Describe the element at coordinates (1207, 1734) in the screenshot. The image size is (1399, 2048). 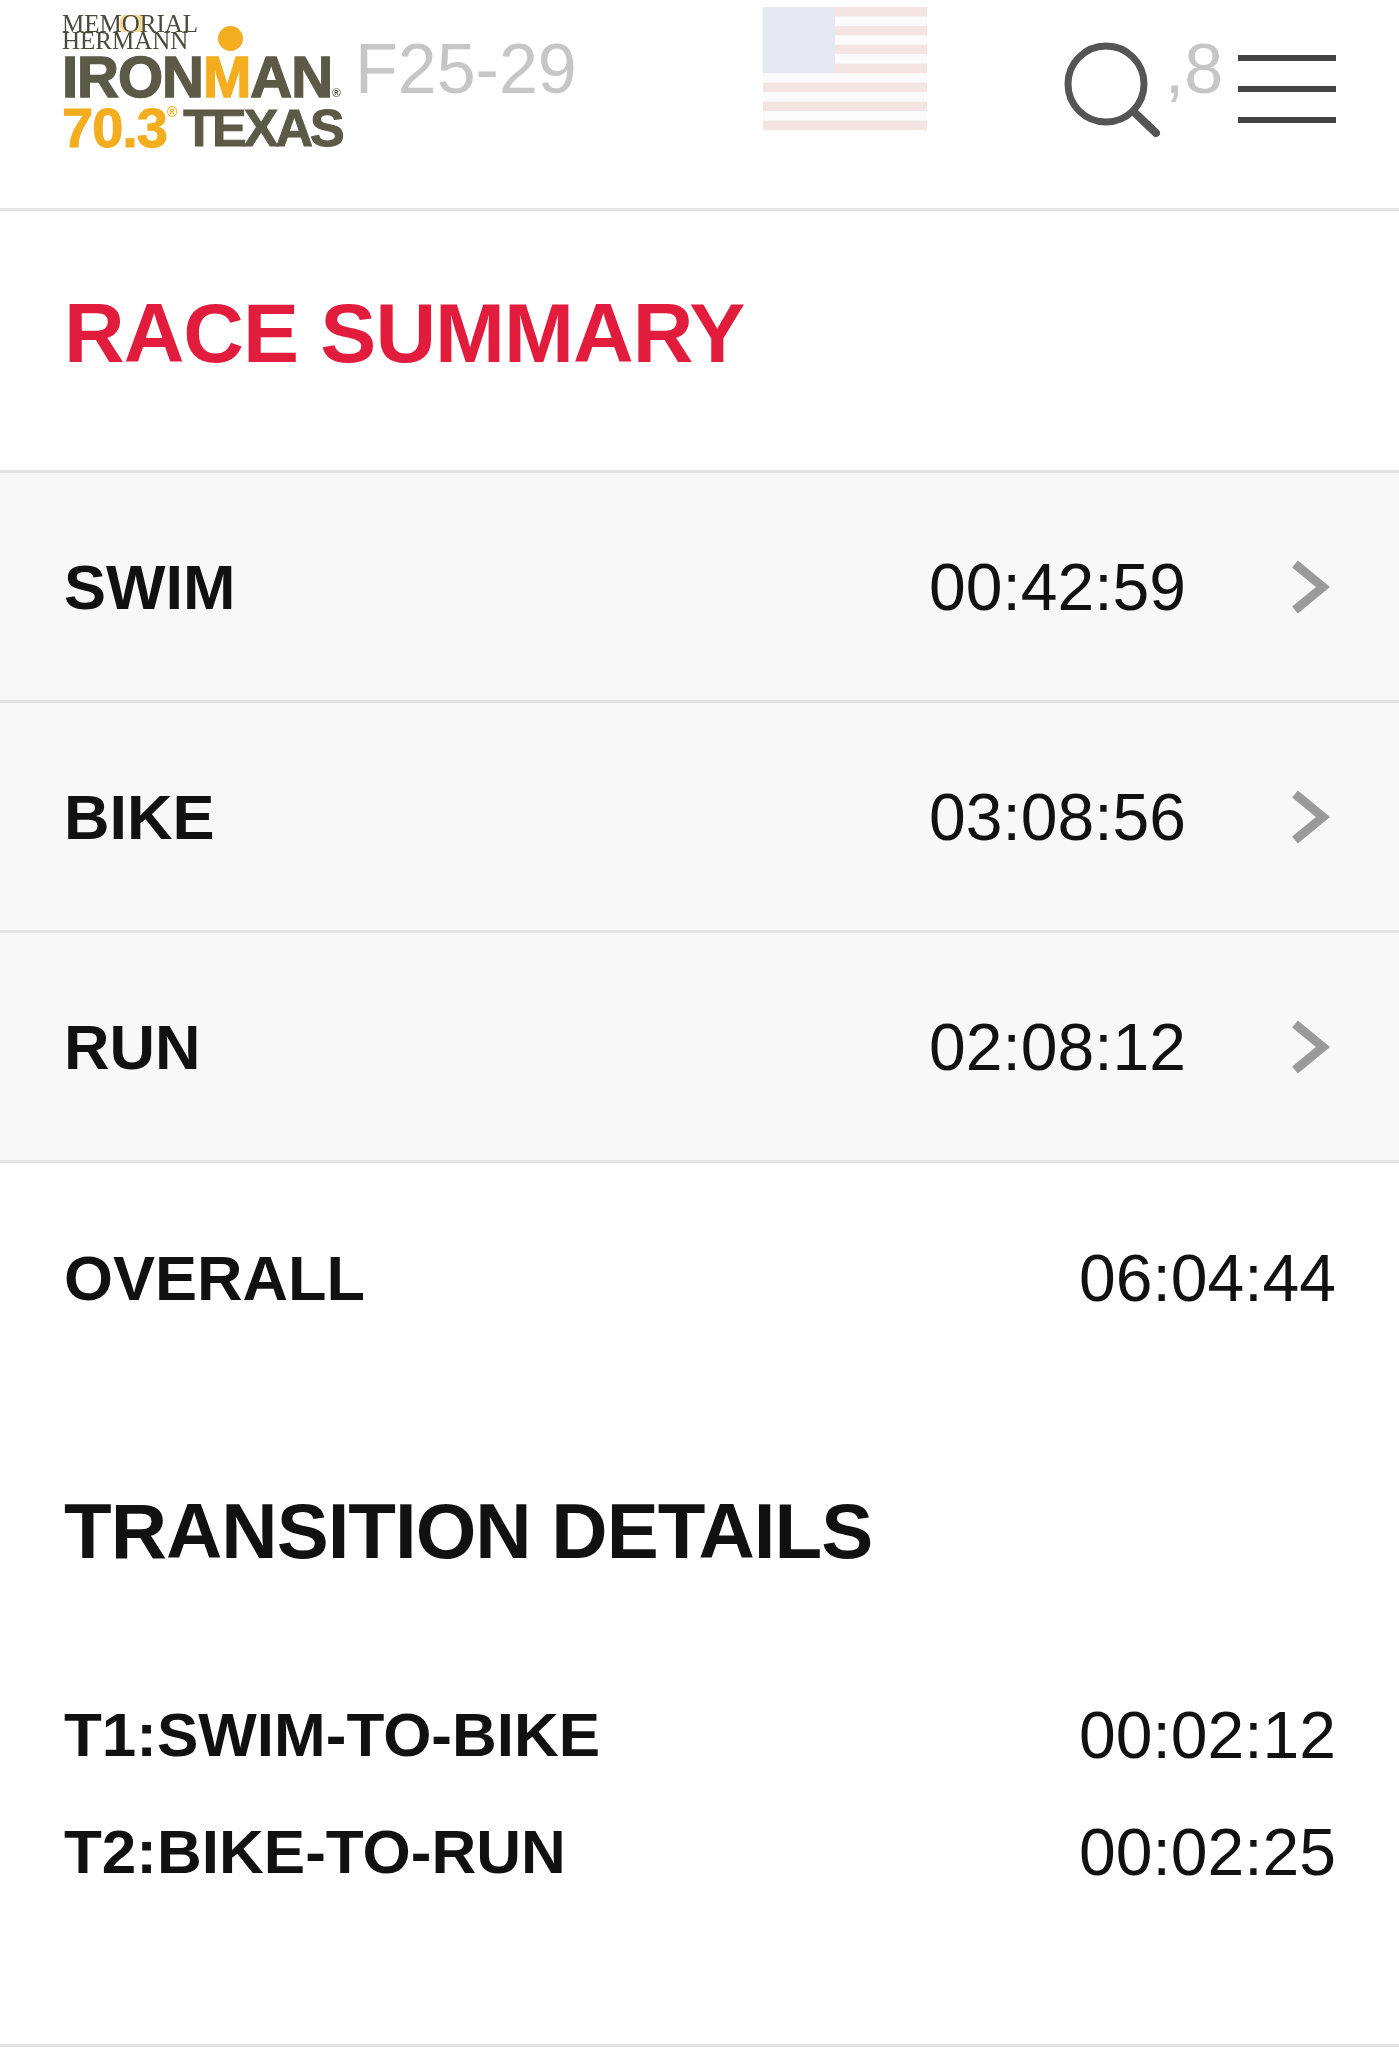
I see `transition-time: 00:02:12` at that location.